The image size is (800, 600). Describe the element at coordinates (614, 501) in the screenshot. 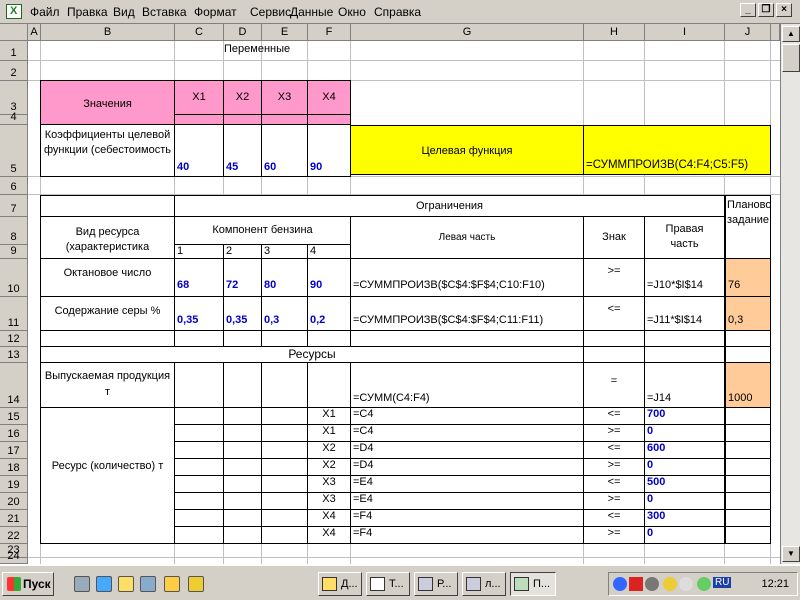

I see `cell-h20: >=` at that location.